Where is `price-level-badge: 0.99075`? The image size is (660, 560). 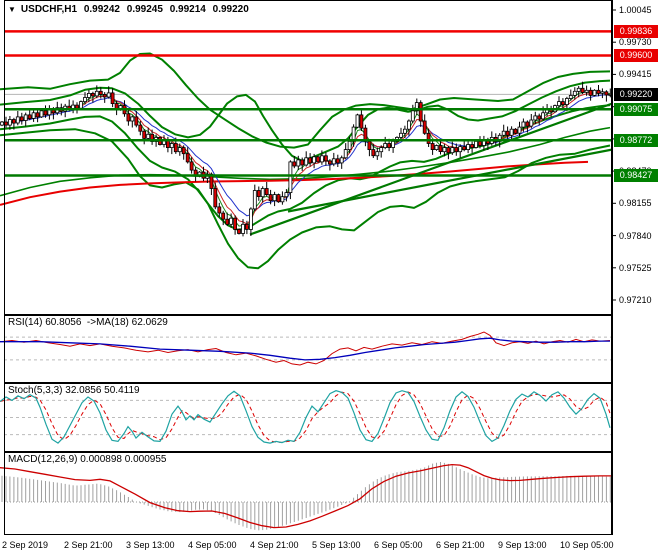
price-level-badge: 0.99075 is located at coordinates (636, 109).